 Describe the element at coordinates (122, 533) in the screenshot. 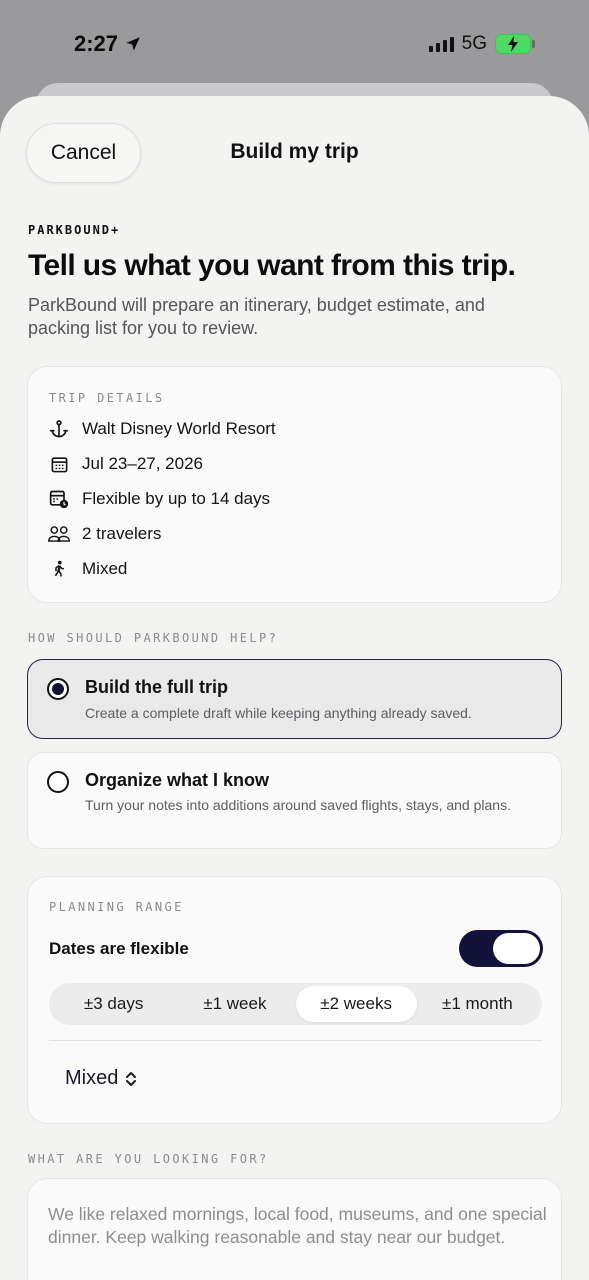

I see `travelers-text: 2 travelers` at that location.